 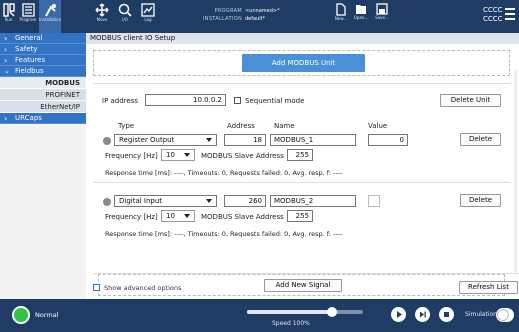 I want to click on installation-info-value: default*, so click(x=255, y=19).